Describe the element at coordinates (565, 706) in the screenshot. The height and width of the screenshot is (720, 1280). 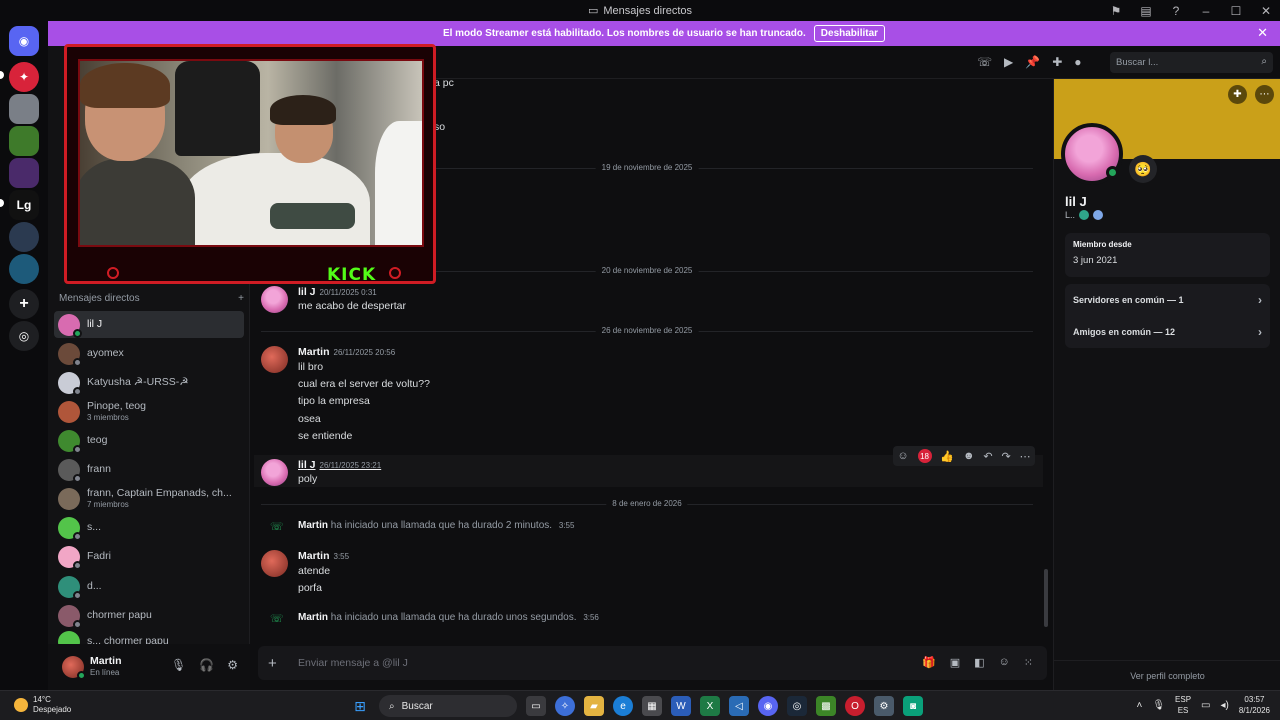
I see `copilot-icon: ✧` at that location.